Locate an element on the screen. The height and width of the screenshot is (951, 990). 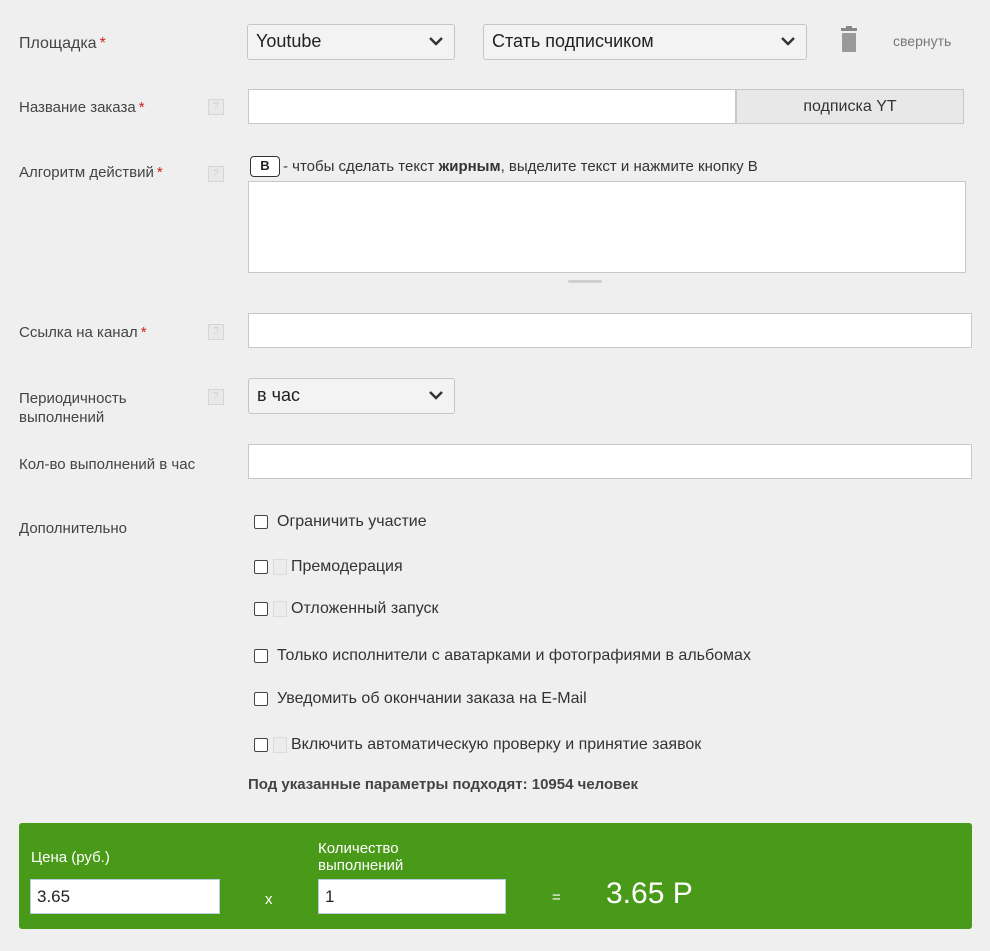
frequency-label: Периодичность выполнений is located at coordinates (73, 408).